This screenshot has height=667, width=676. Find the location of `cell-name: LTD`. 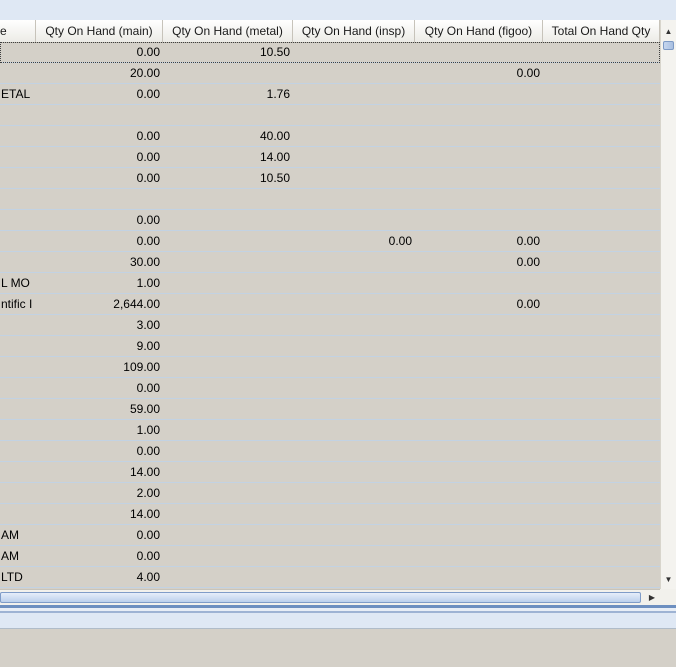

cell-name: LTD is located at coordinates (18, 577).